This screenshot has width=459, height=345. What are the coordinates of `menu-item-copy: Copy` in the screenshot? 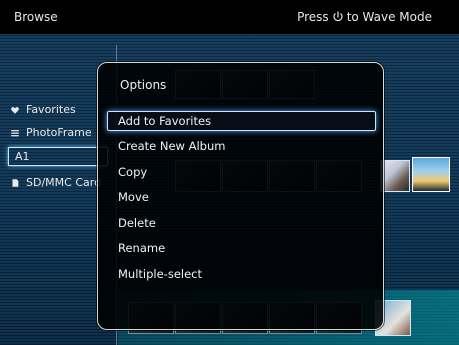 It's located at (241, 172).